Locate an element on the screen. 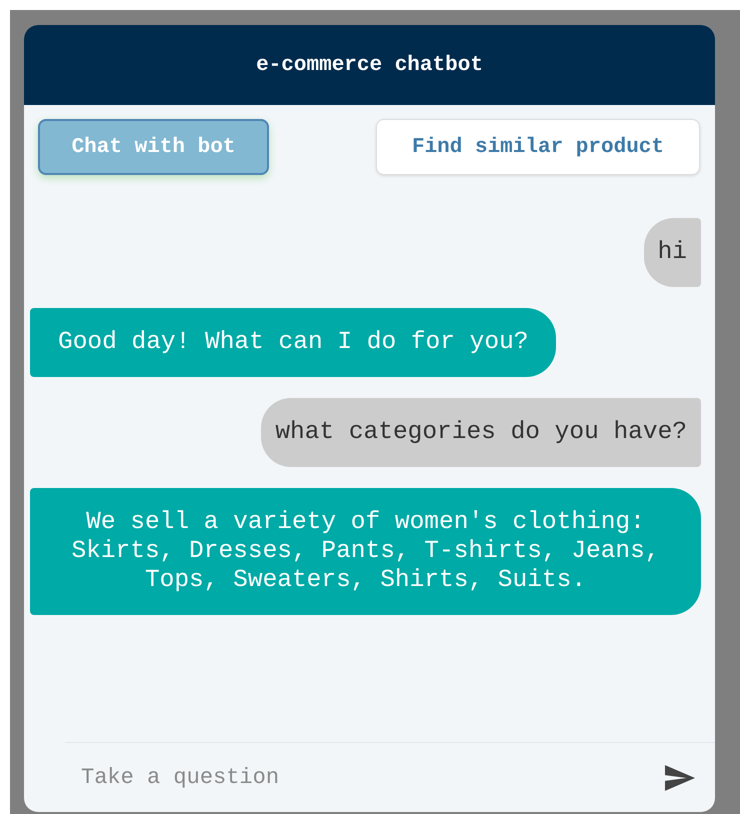 This screenshot has height=814, width=740. tab: Find similar product is located at coordinates (538, 147).